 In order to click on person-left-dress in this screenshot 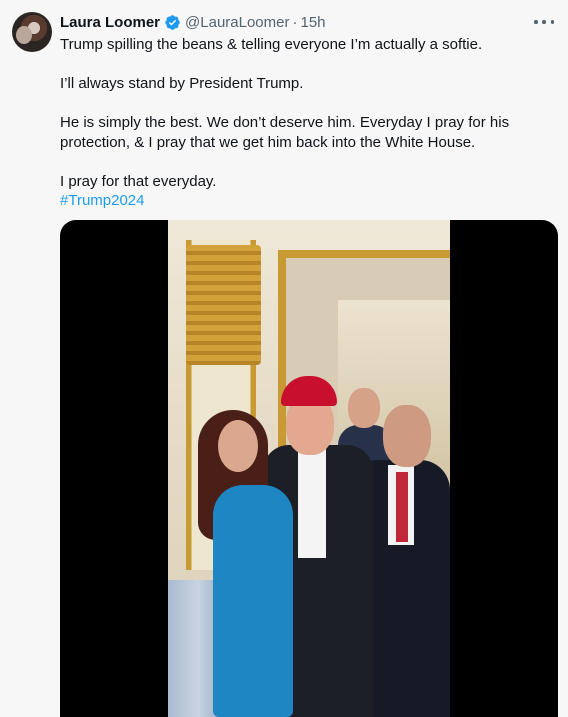, I will do `click(253, 601)`.